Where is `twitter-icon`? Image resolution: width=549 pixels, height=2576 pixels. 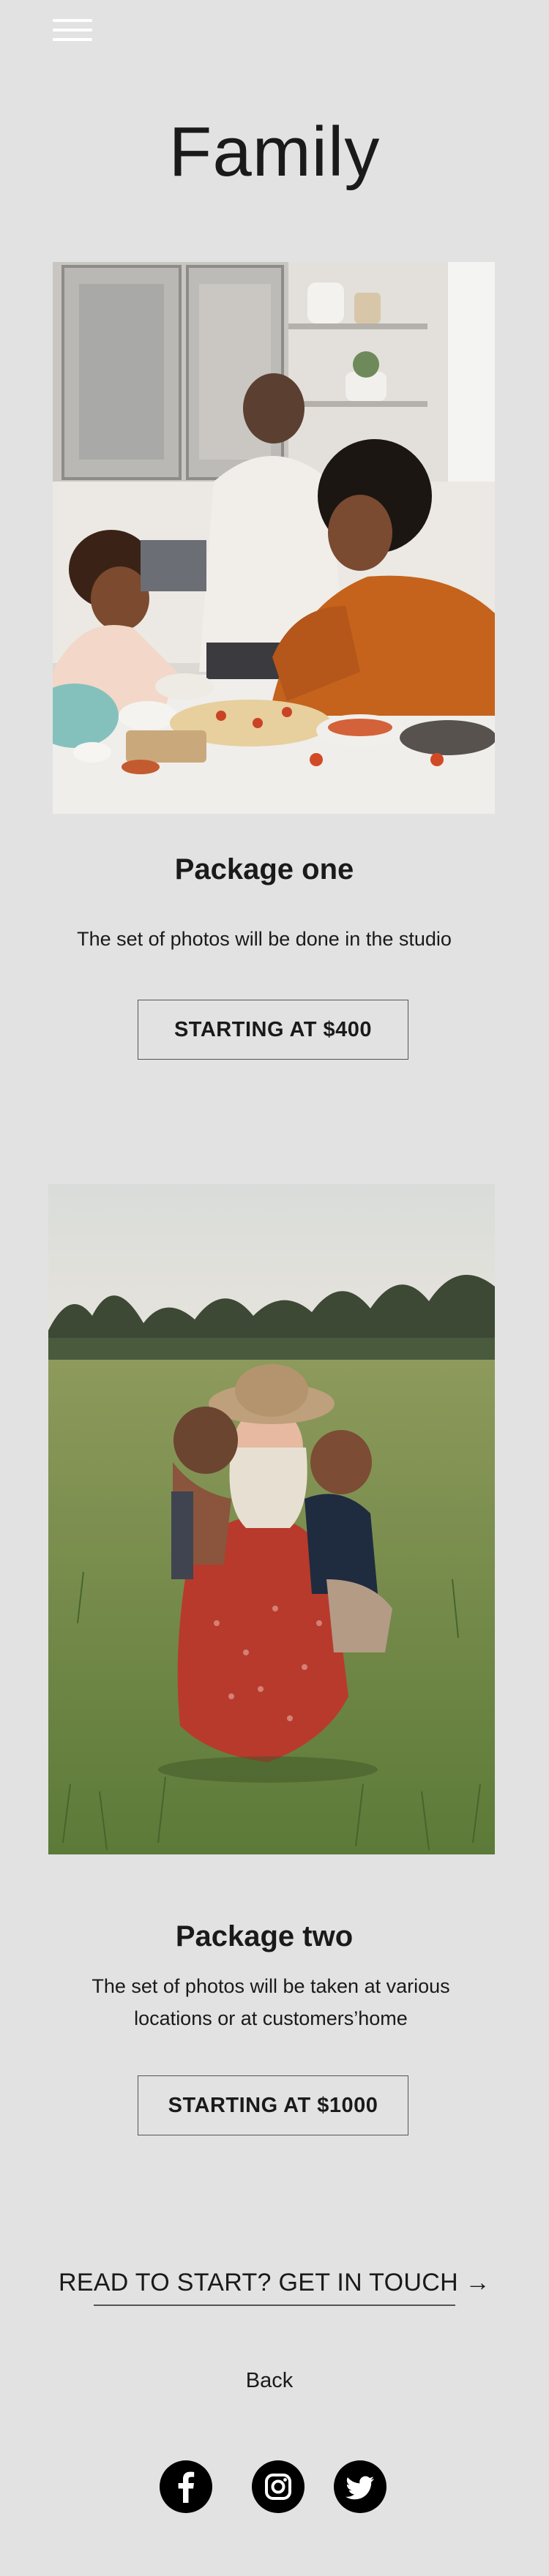
twitter-icon is located at coordinates (360, 2486).